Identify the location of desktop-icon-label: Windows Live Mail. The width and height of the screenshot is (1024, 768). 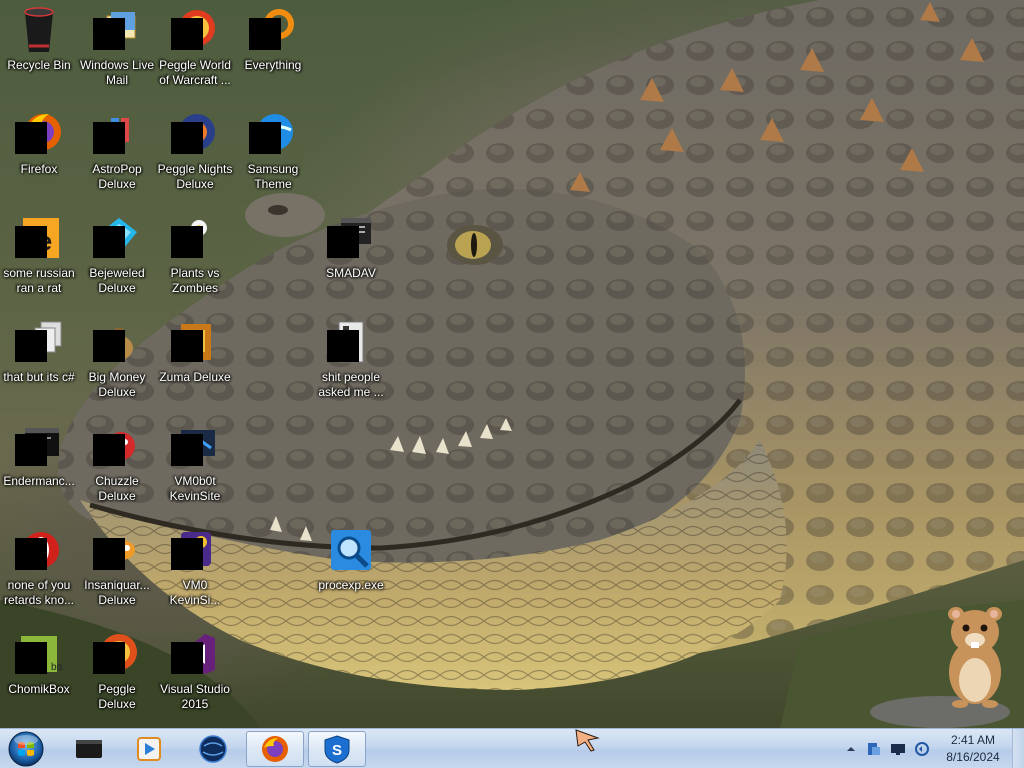
(117, 72).